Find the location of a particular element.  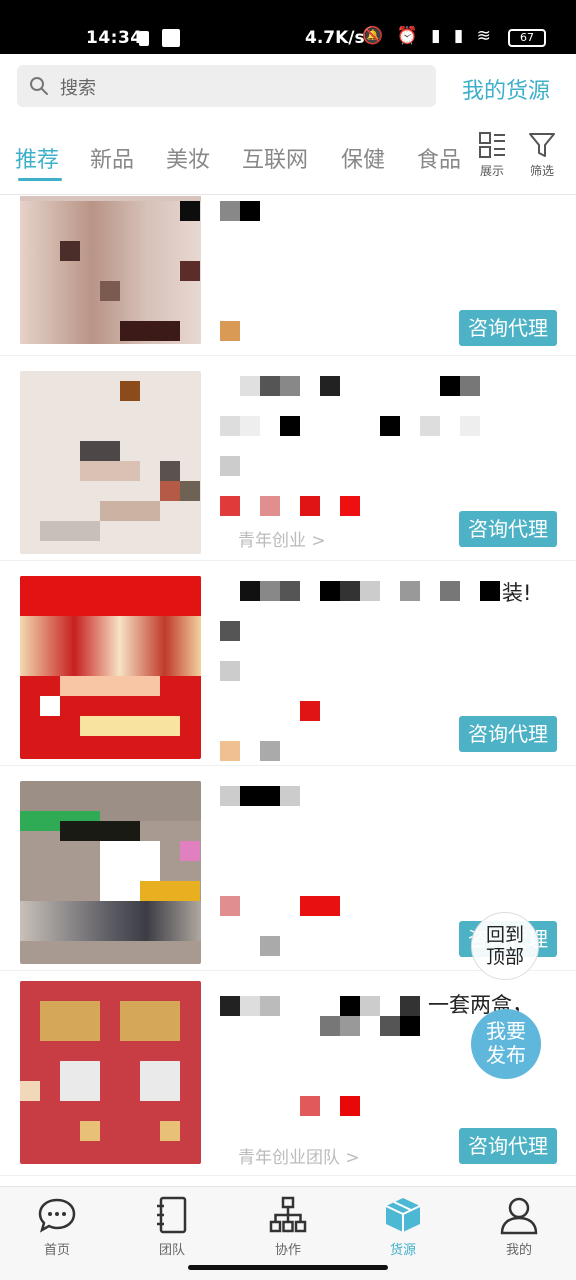

nav-collab-label: 协作 is located at coordinates (287, 1250).